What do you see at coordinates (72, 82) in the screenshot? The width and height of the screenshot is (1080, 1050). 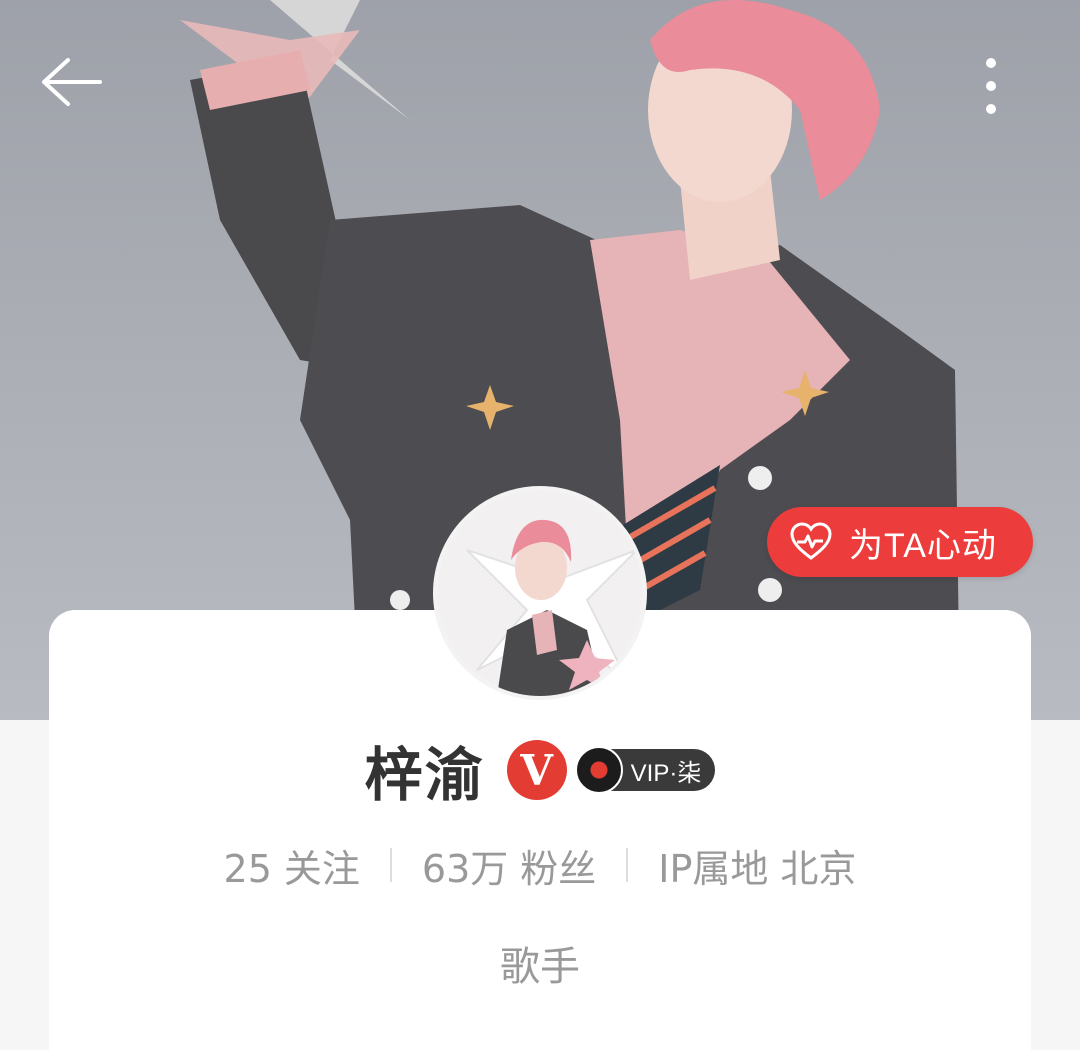 I see `arrow-left-icon` at bounding box center [72, 82].